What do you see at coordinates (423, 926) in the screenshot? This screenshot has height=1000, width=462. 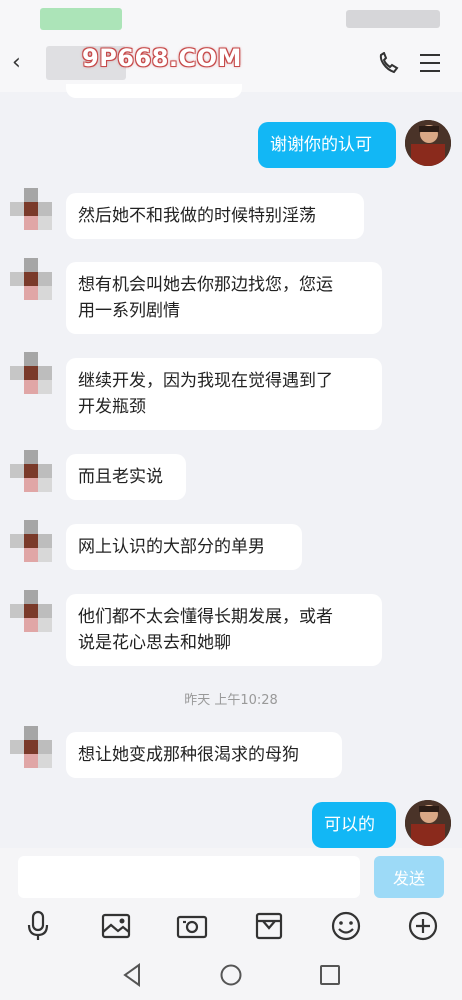 I see `plus-icon` at bounding box center [423, 926].